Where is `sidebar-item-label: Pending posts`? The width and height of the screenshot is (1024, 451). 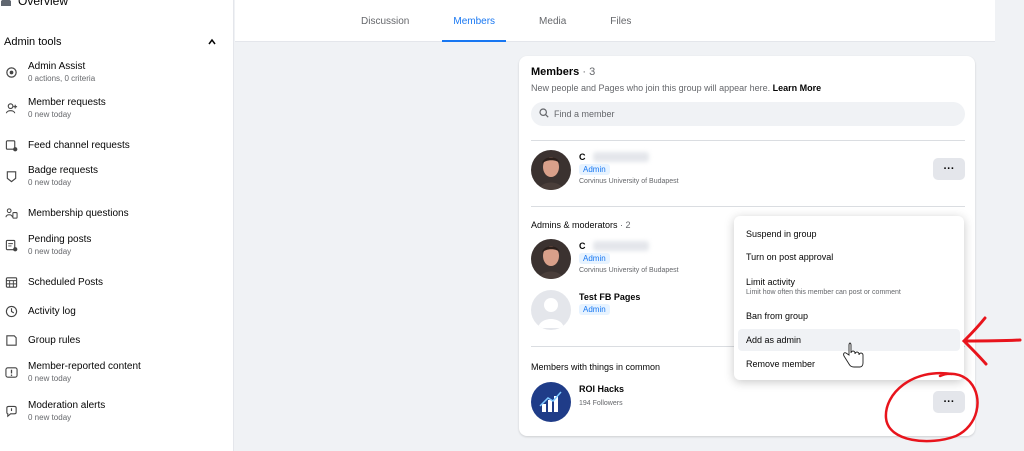
sidebar-item-label: Pending posts is located at coordinates (60, 239).